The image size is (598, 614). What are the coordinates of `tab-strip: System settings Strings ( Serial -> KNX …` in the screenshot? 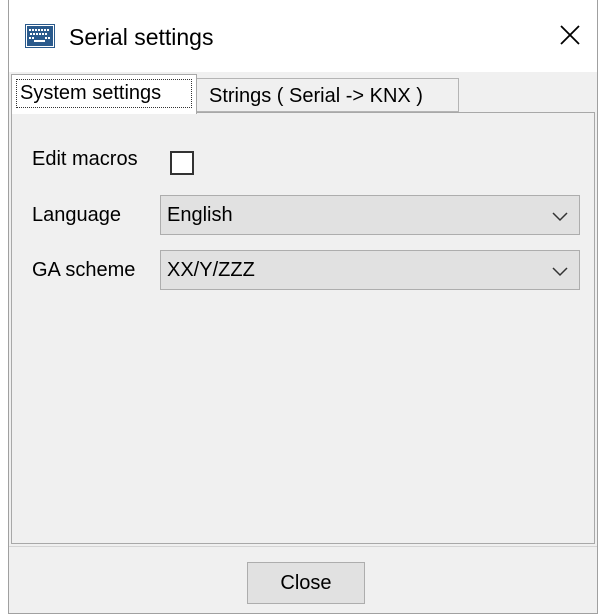 It's located at (304, 94).